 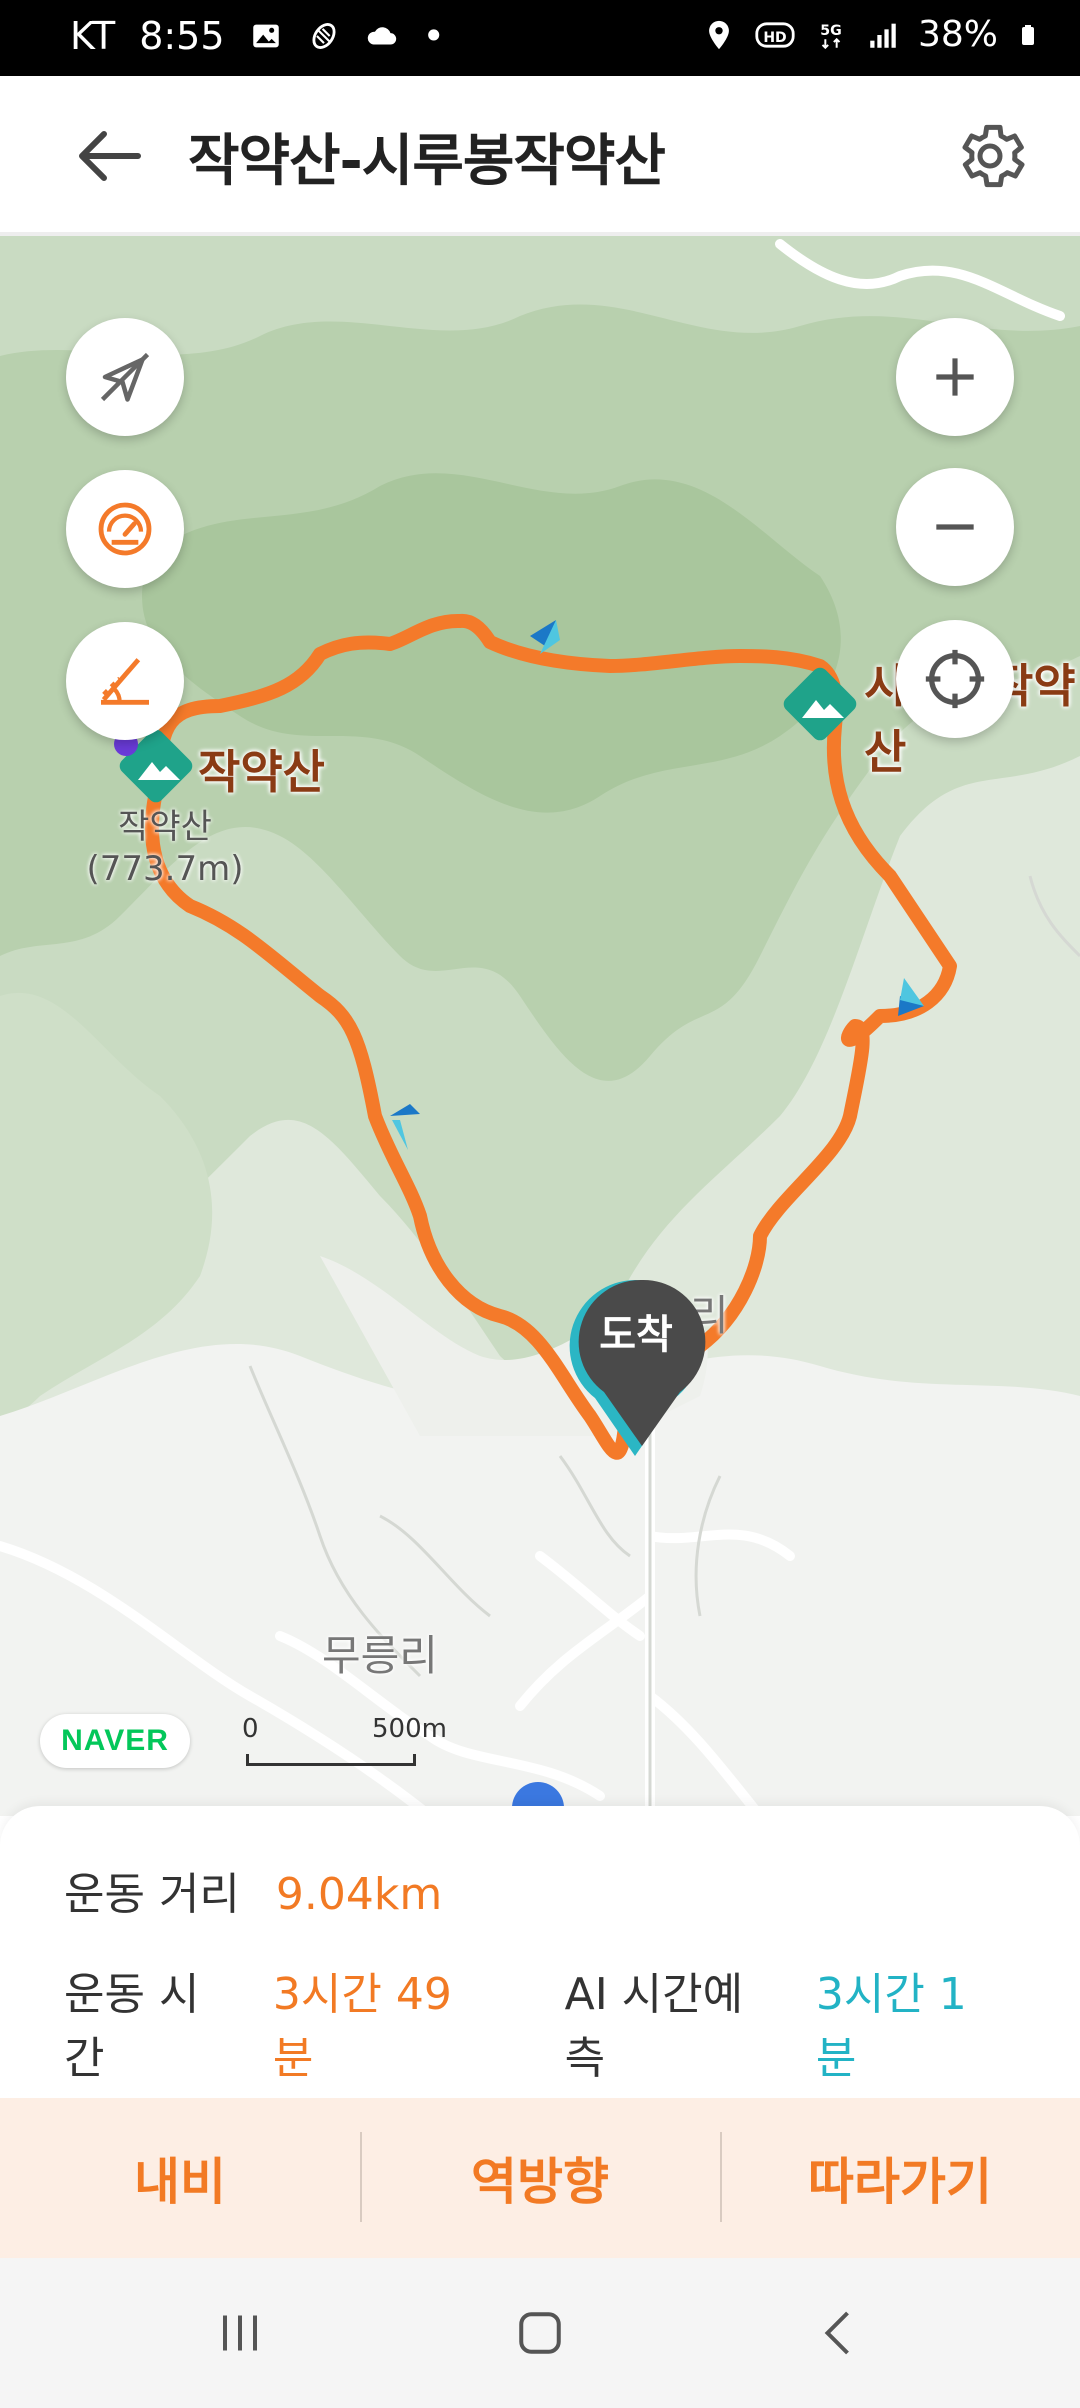 What do you see at coordinates (347, 1741) in the screenshot?
I see `map-scale: 0 500m` at bounding box center [347, 1741].